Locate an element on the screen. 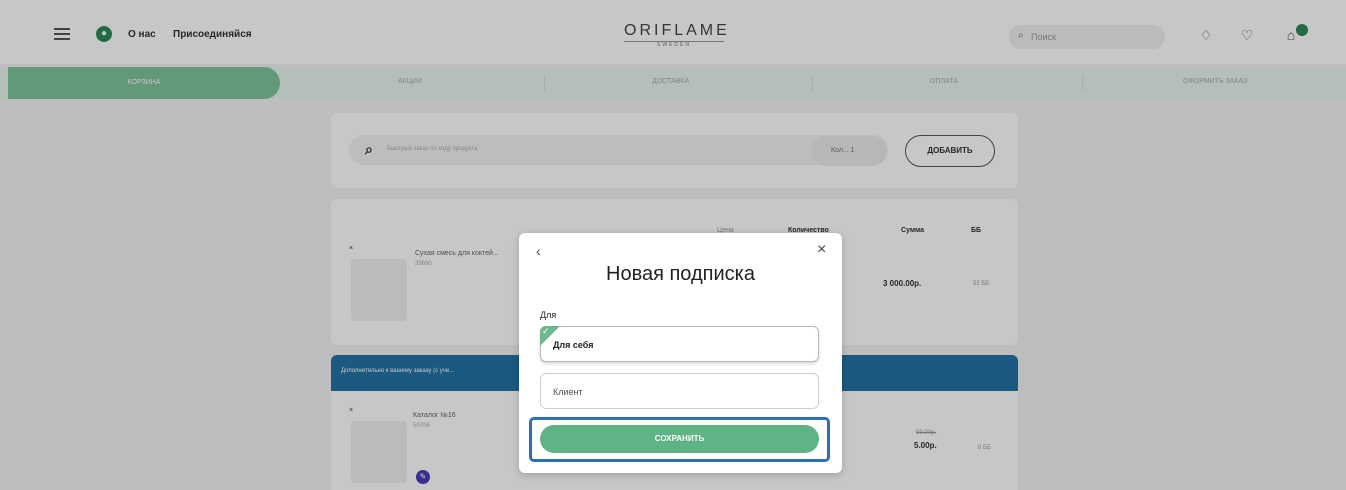  option-client: Клиент is located at coordinates (679, 391).